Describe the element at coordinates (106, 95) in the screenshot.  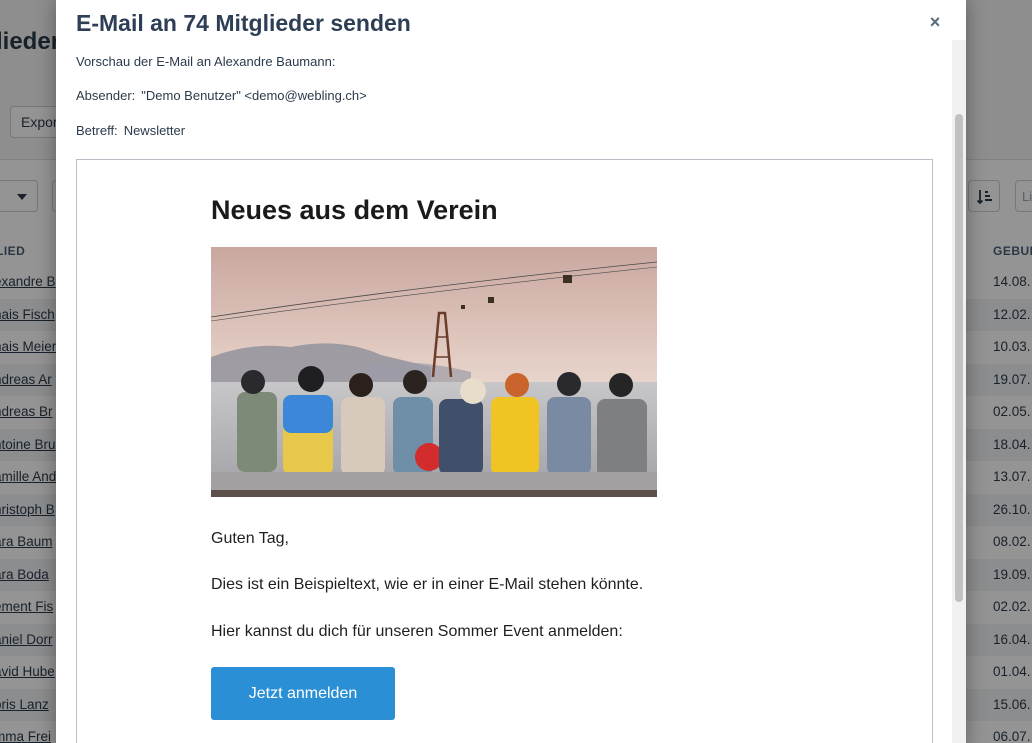
I see `sender-label: Absender:` at that location.